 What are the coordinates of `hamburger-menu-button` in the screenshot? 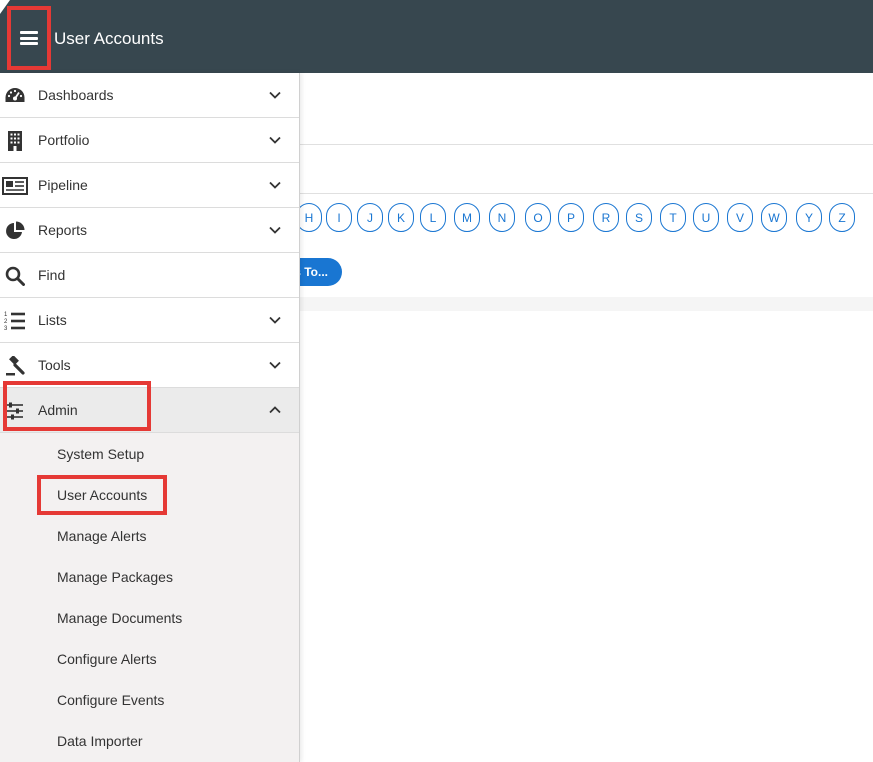 It's located at (29, 38).